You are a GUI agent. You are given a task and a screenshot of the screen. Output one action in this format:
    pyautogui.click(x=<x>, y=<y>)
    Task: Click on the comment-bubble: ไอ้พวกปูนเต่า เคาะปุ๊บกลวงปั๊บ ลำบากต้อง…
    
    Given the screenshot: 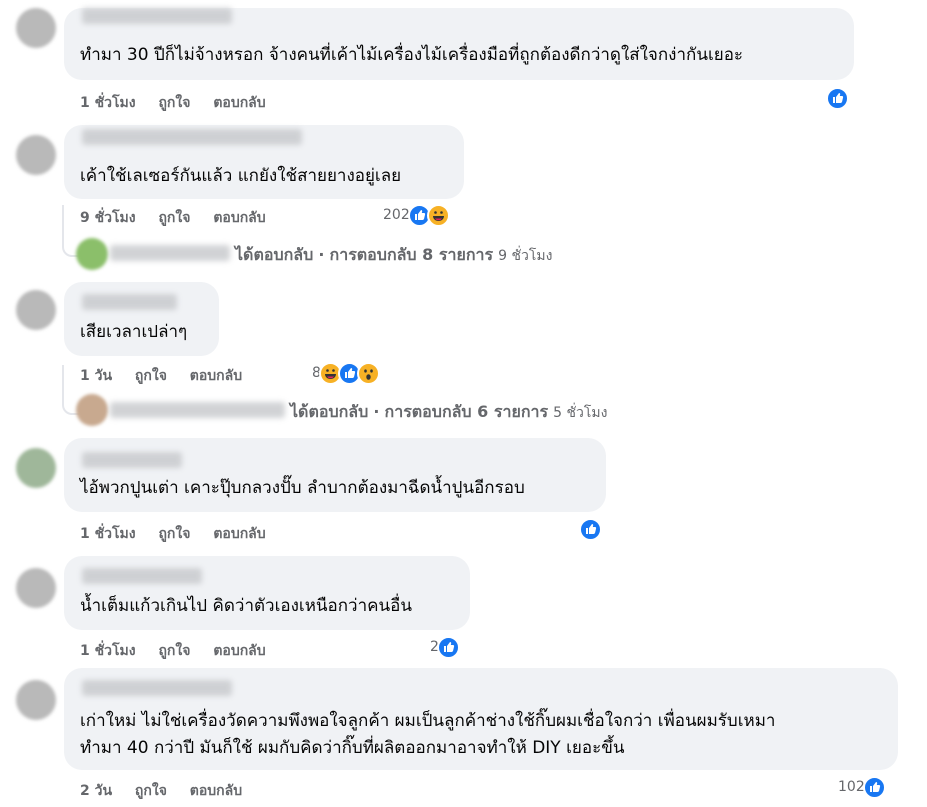 What is the action you would take?
    pyautogui.click(x=335, y=475)
    